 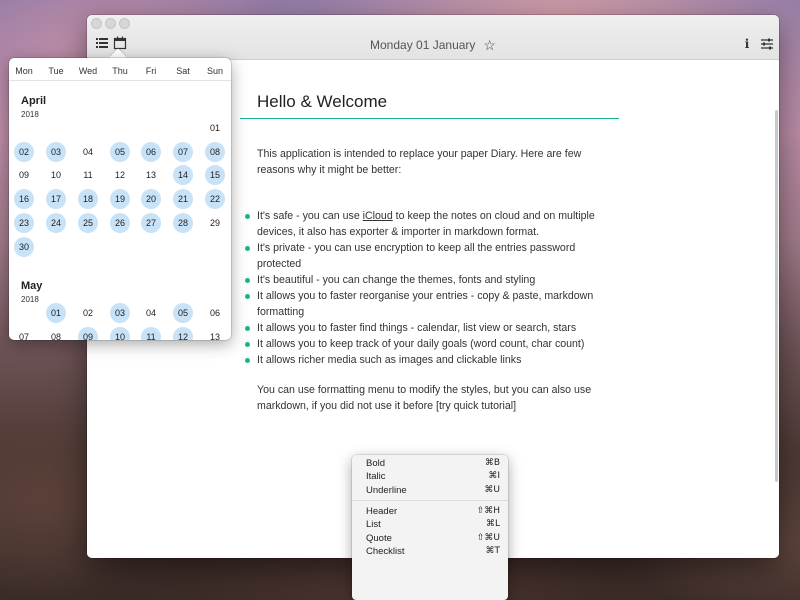 I want to click on window-title-area: Monday 01 January ☆, so click(x=433, y=45).